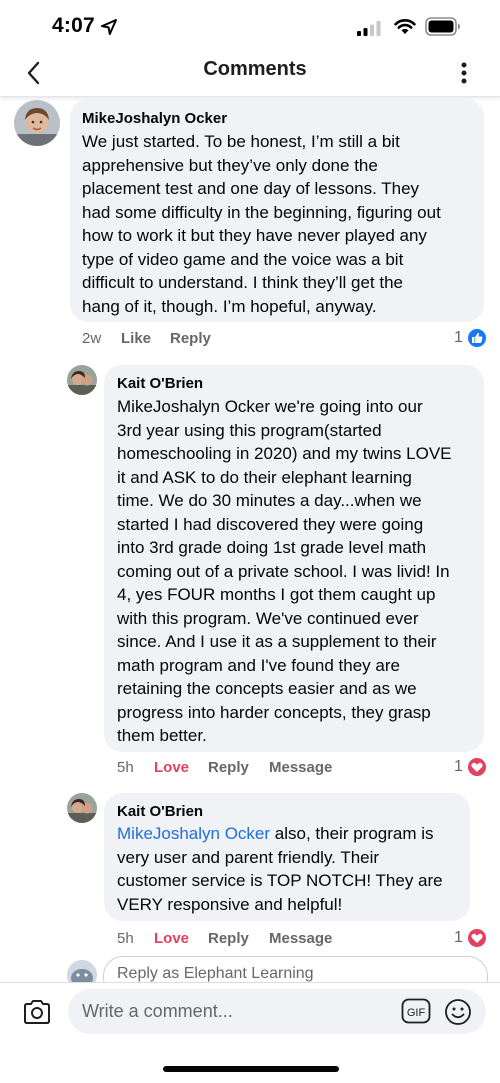 The image size is (500, 1083). I want to click on comment-line: 4, yes FOUR months I got them caught up, so click(276, 594).